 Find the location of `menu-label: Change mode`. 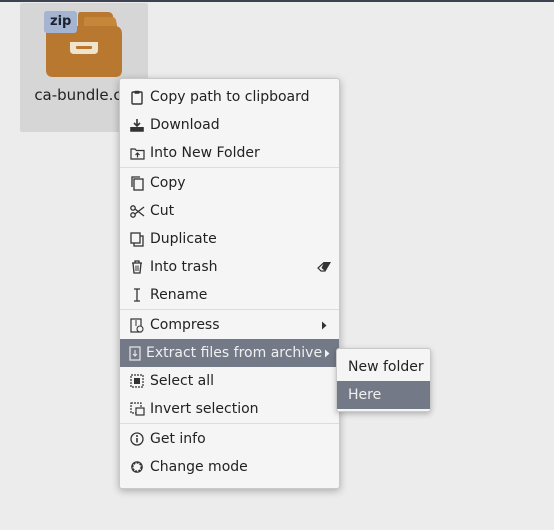

menu-label: Change mode is located at coordinates (199, 467).